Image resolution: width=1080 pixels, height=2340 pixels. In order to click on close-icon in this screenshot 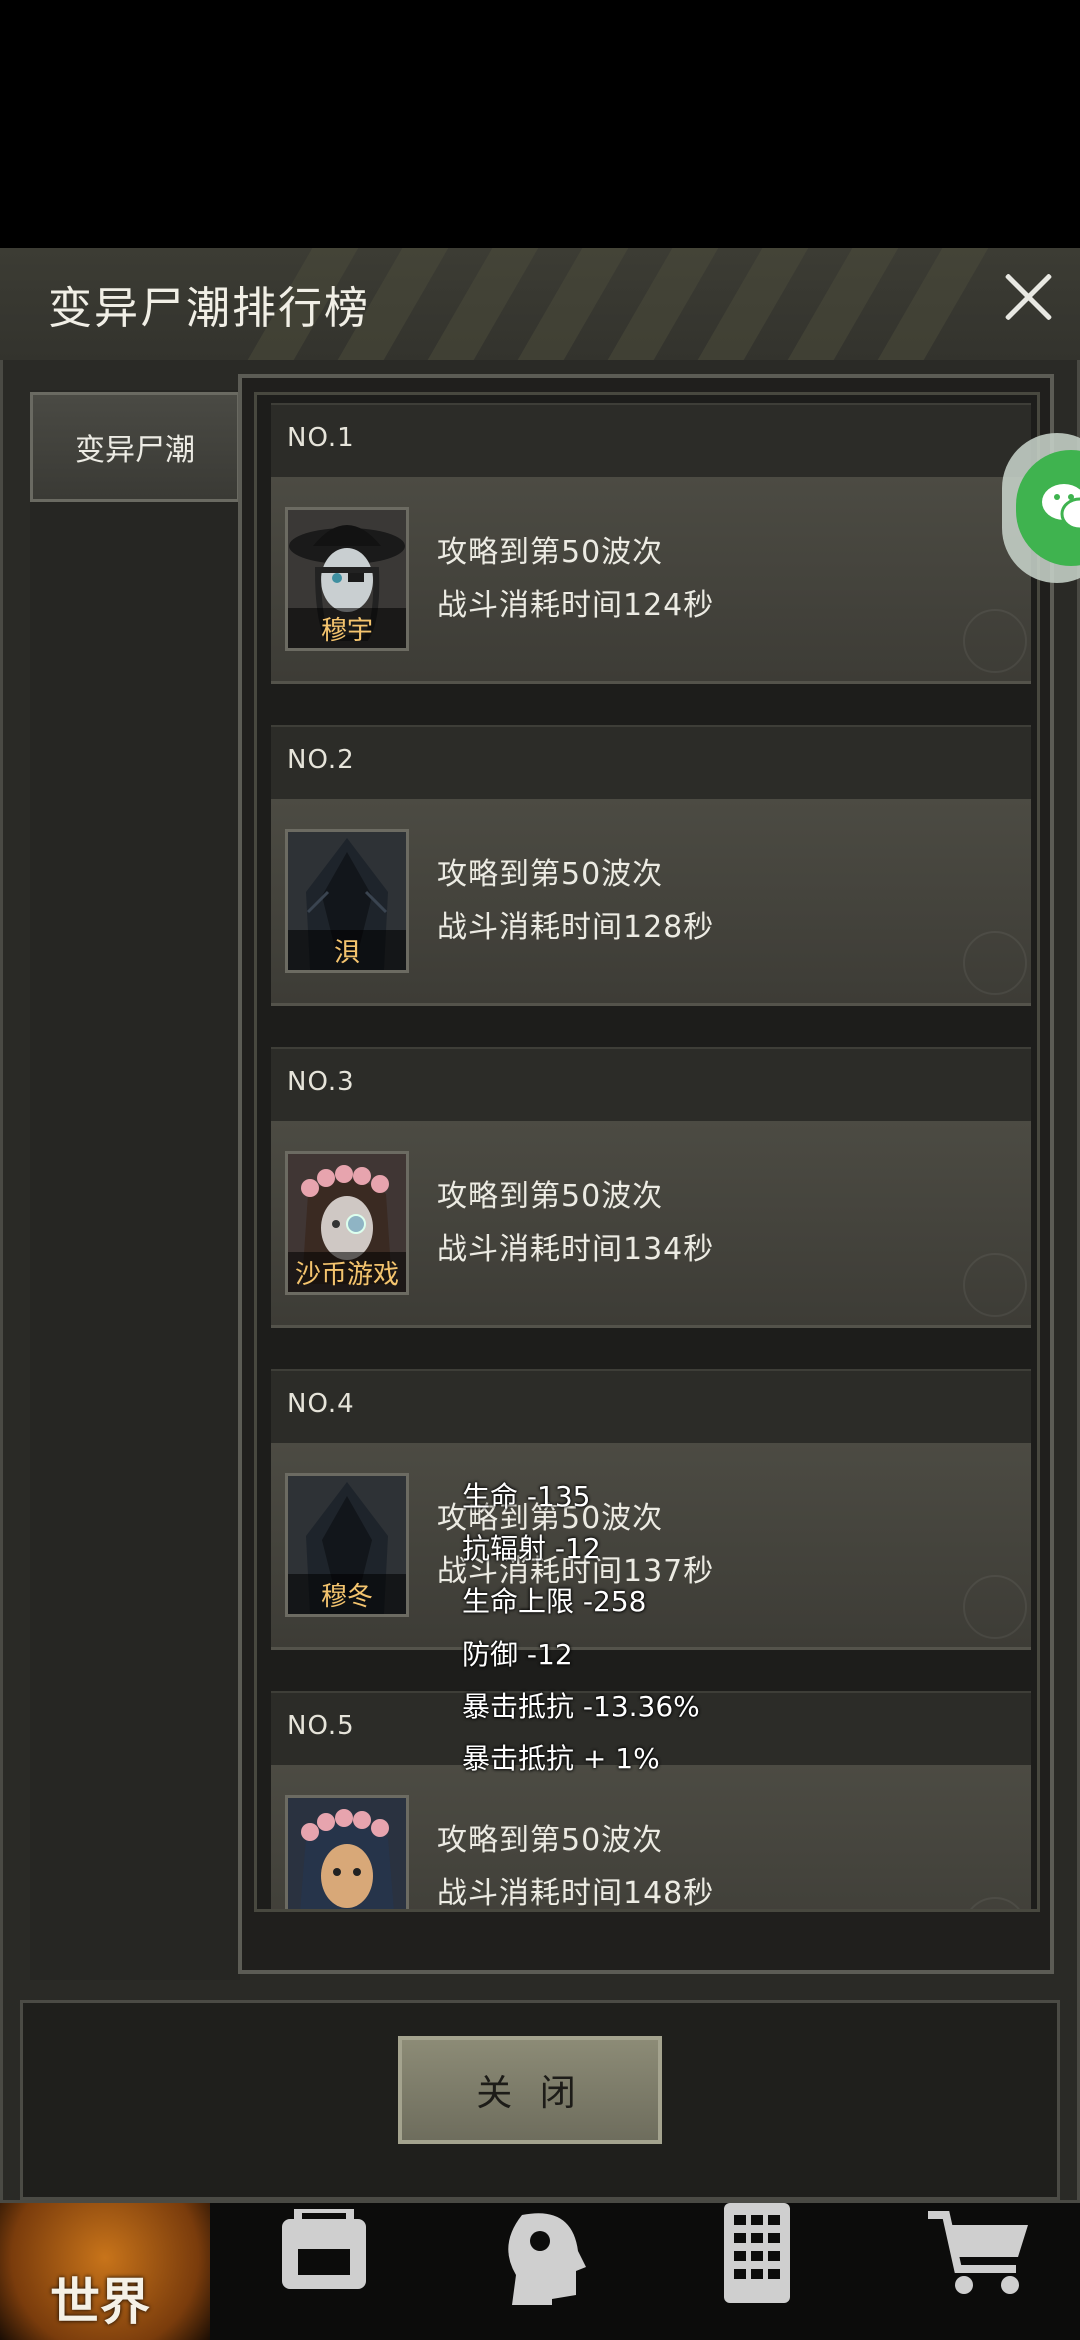, I will do `click(1028, 296)`.